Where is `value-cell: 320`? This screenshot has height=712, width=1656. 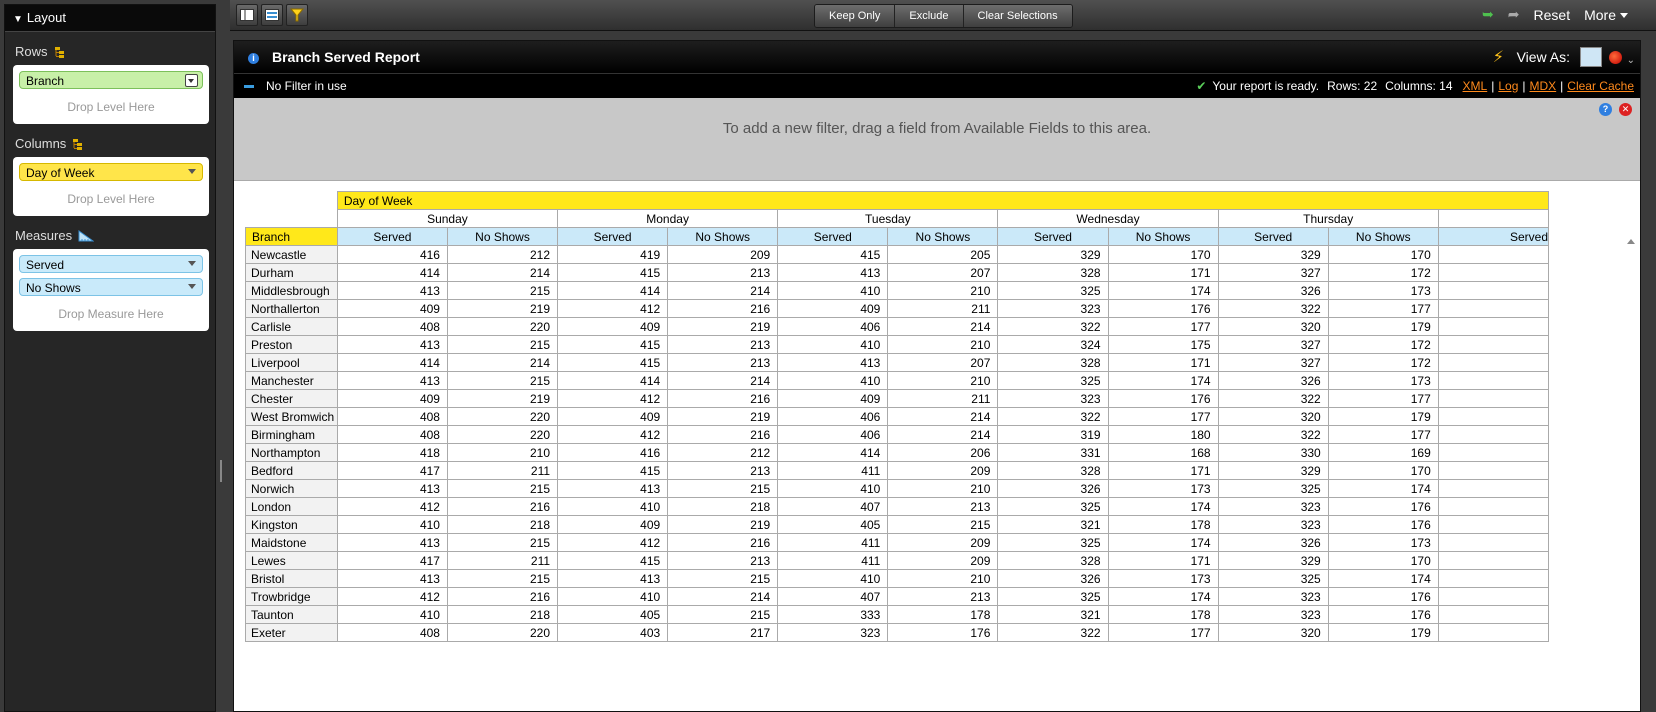
value-cell: 320 is located at coordinates (1273, 416).